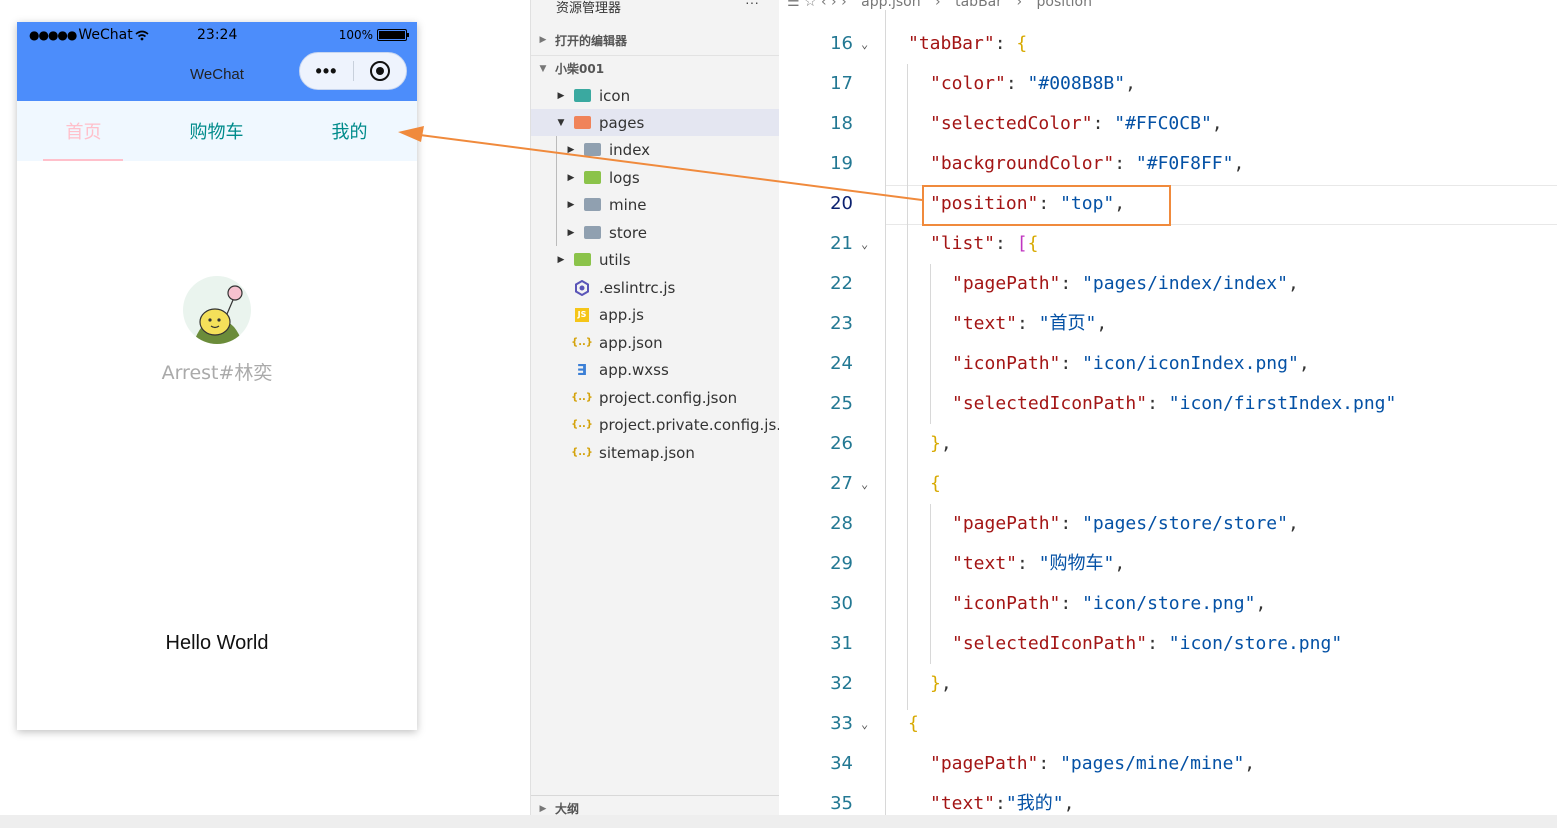 The image size is (1557, 828). Describe the element at coordinates (655, 68) in the screenshot. I see `section-project: ▼ 小柴001` at that location.